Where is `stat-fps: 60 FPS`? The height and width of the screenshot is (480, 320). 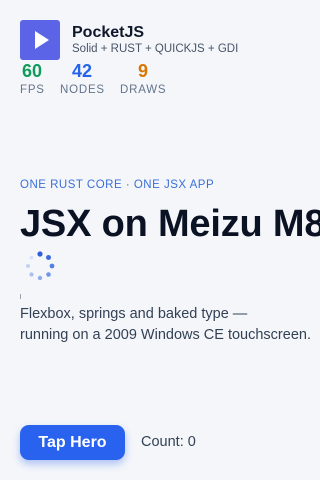
stat-fps: 60 FPS is located at coordinates (32, 78).